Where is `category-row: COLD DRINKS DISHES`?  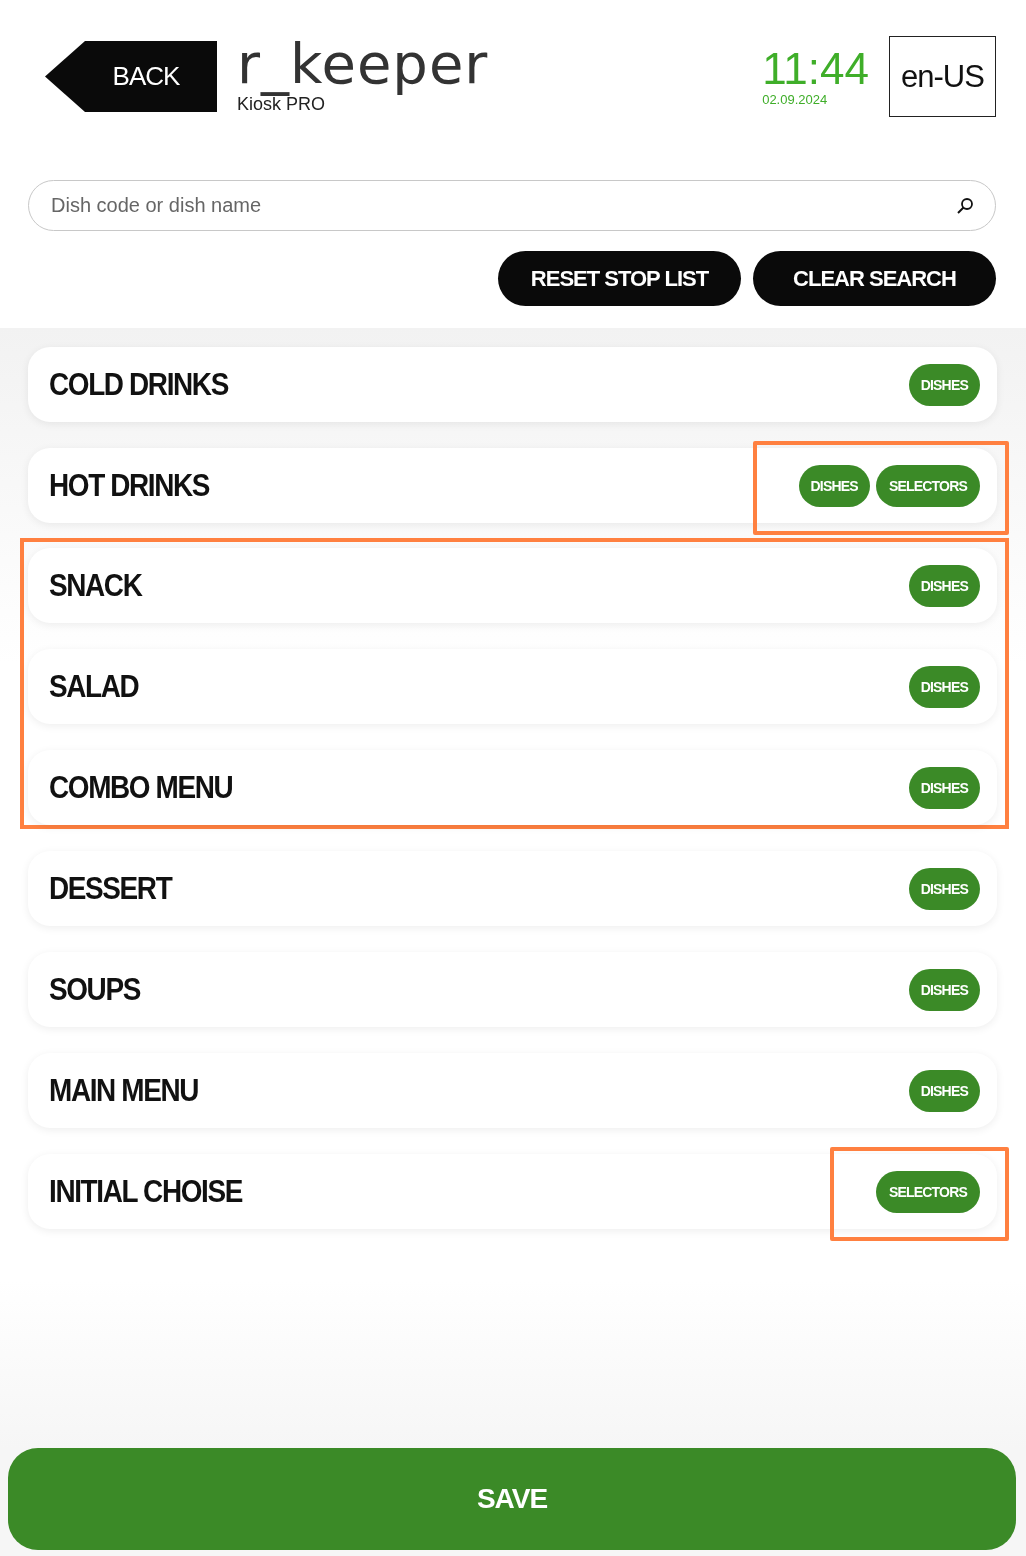
category-row: COLD DRINKS DISHES is located at coordinates (512, 384).